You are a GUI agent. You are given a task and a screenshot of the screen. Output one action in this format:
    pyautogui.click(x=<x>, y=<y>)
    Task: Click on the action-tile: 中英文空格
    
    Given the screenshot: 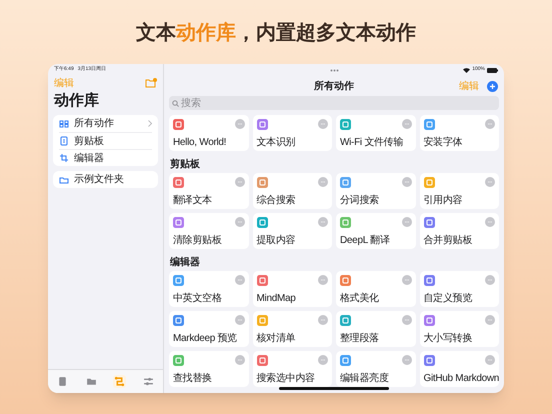 What is the action you would take?
    pyautogui.click(x=208, y=289)
    